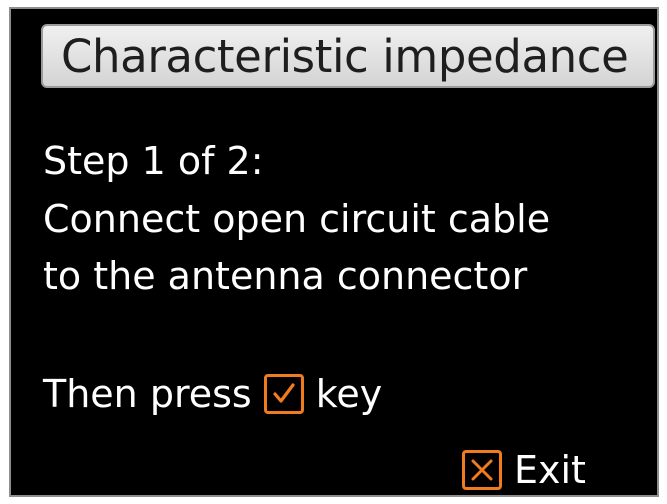 Image resolution: width=667 pixels, height=504 pixels. I want to click on x-icon, so click(482, 470).